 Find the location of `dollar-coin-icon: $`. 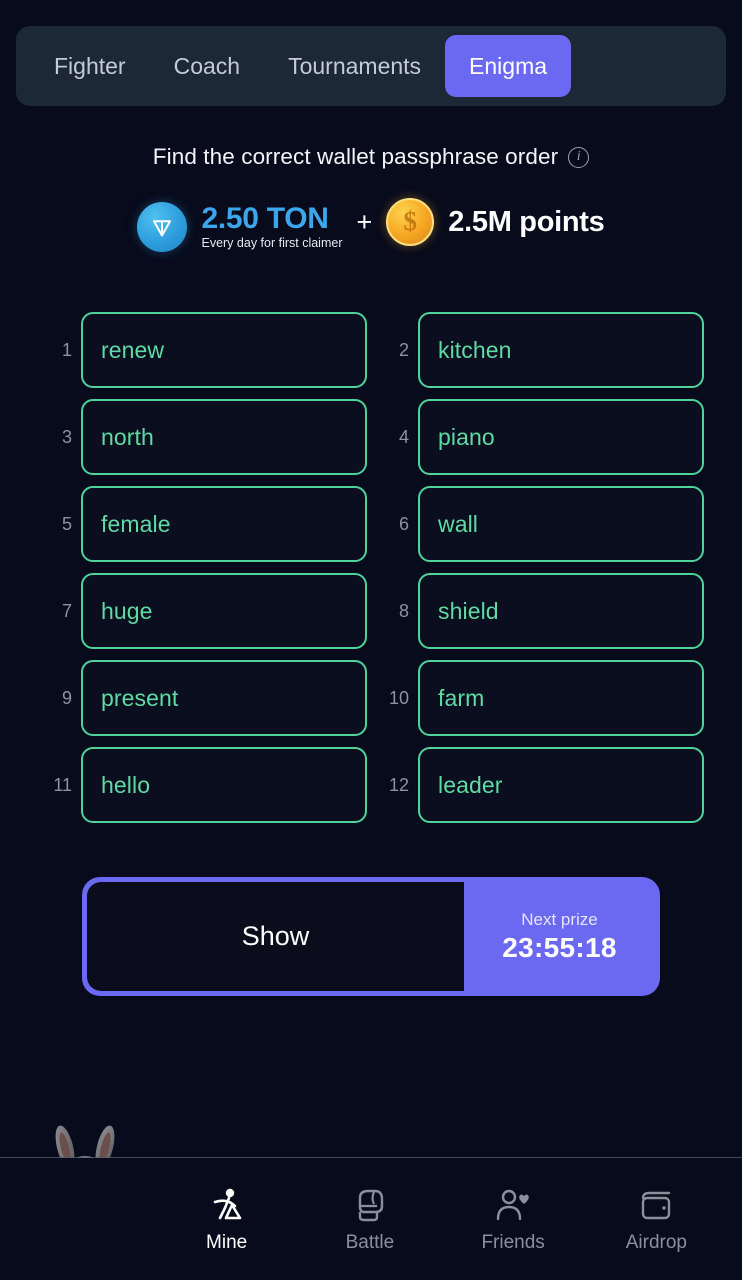

dollar-coin-icon: $ is located at coordinates (410, 222).